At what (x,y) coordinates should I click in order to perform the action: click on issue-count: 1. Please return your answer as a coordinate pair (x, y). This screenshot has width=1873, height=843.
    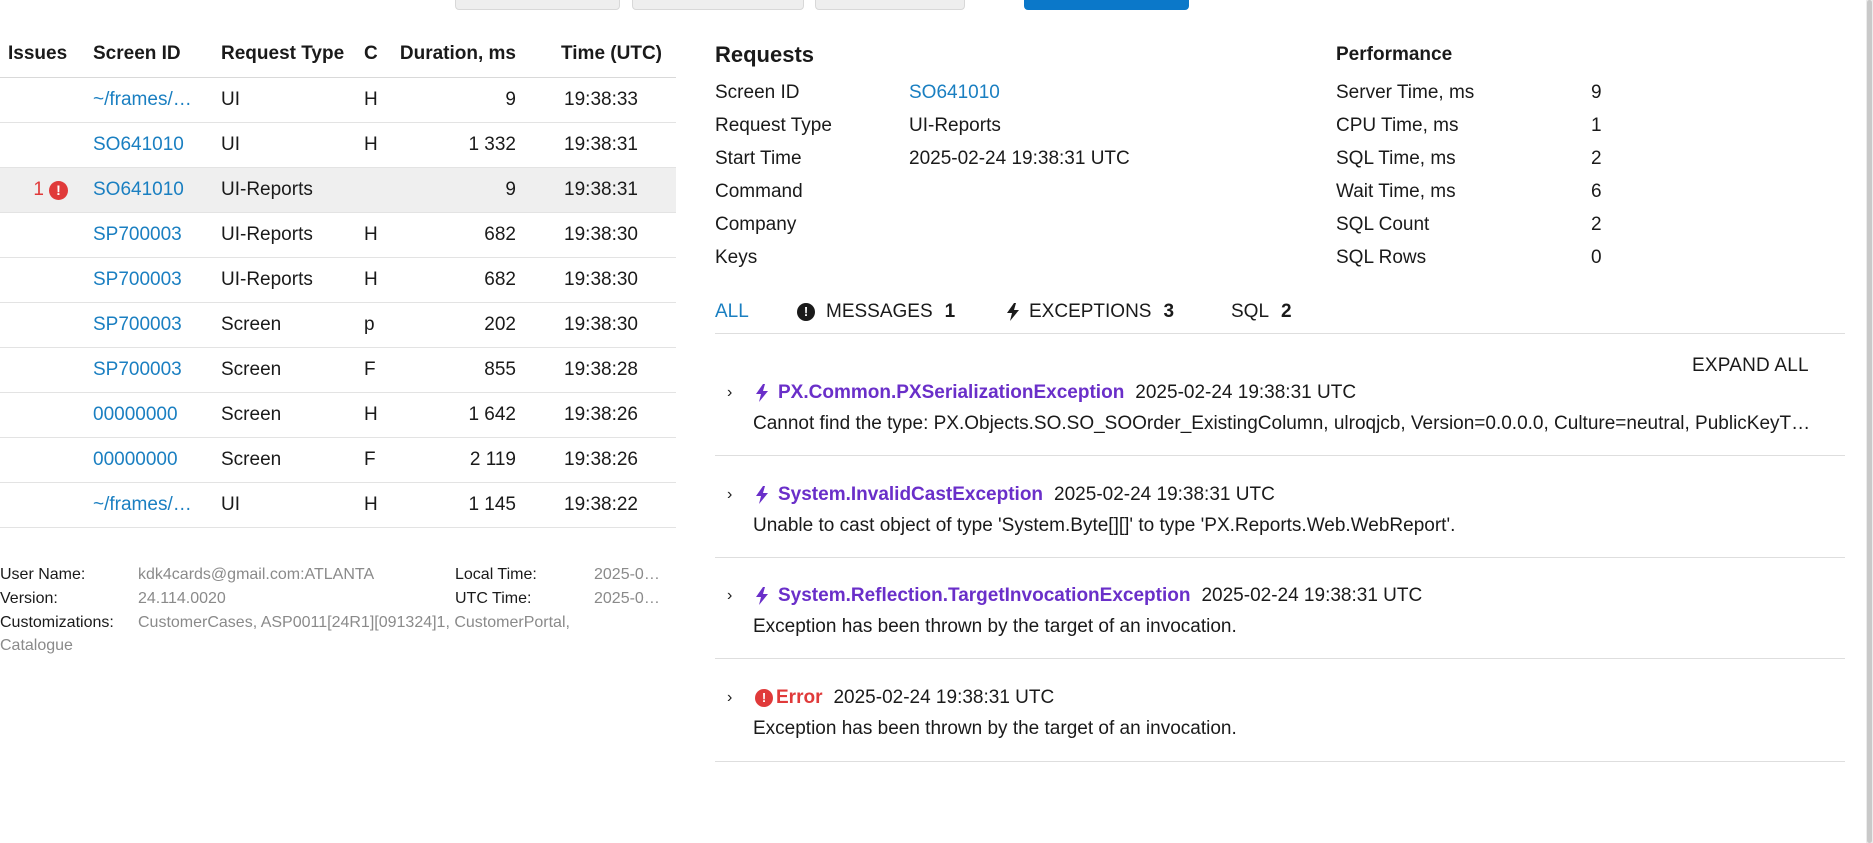
    Looking at the image, I should click on (38, 189).